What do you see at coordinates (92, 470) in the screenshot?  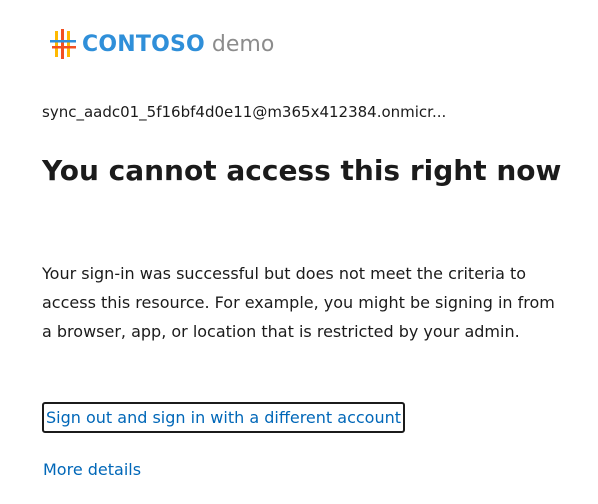 I see `more-details-link: More details` at bounding box center [92, 470].